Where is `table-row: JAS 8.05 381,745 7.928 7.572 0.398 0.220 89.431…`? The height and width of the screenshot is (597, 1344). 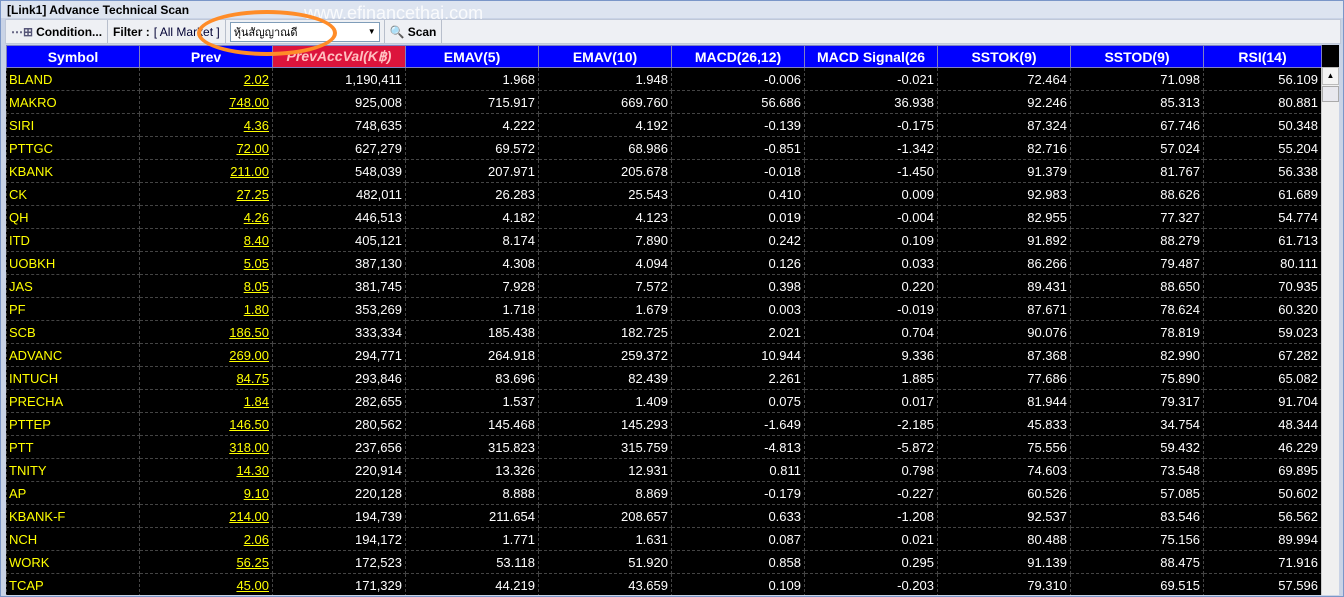 table-row: JAS 8.05 381,745 7.928 7.572 0.398 0.220 89.431… is located at coordinates (664, 286).